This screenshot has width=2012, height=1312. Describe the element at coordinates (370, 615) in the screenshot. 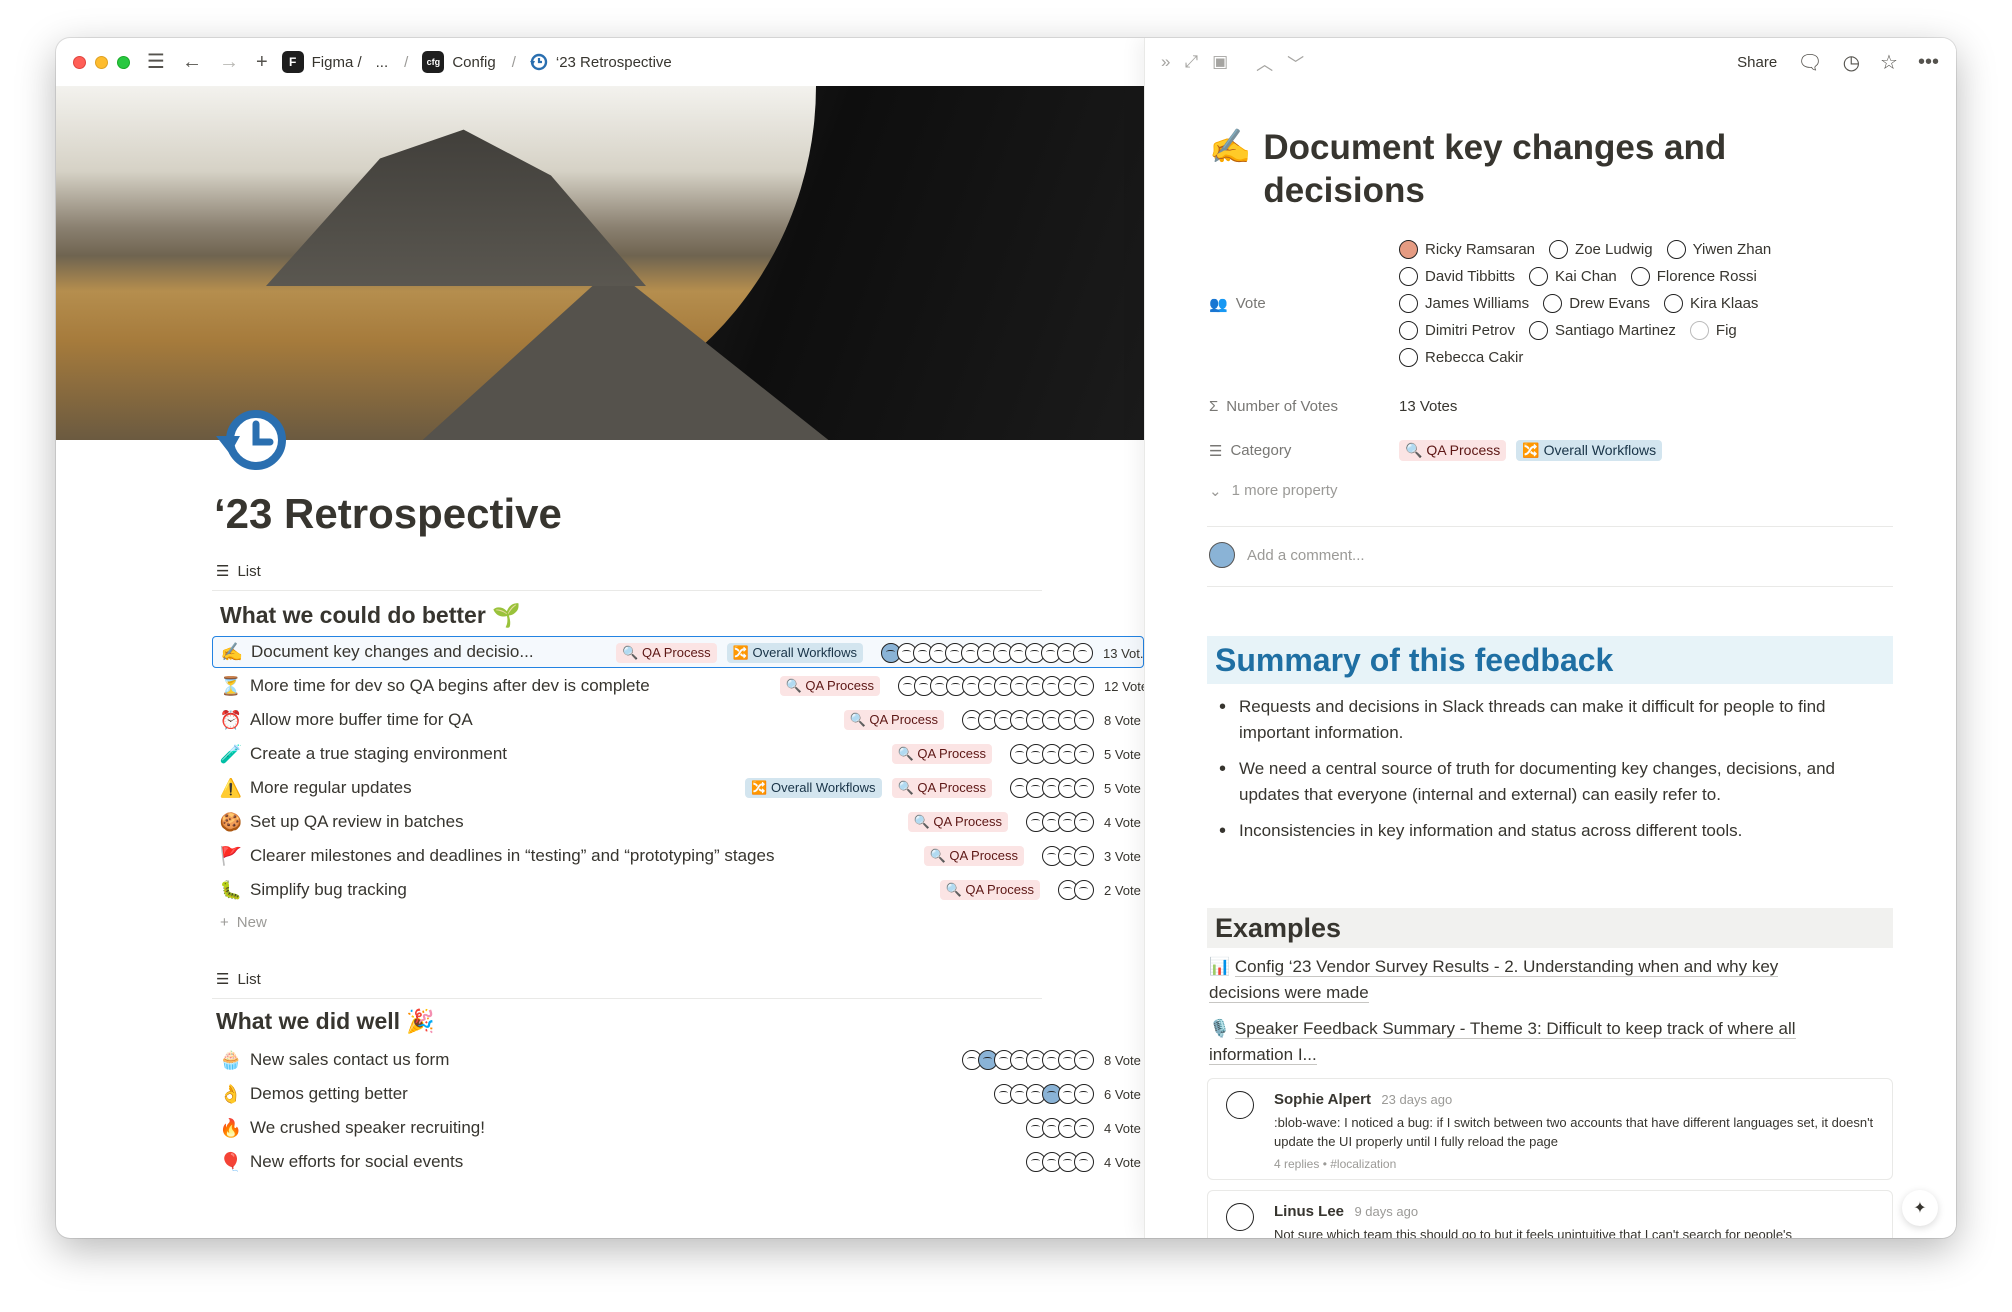

I see `group-title-do-better: What we could do better 🌱` at that location.